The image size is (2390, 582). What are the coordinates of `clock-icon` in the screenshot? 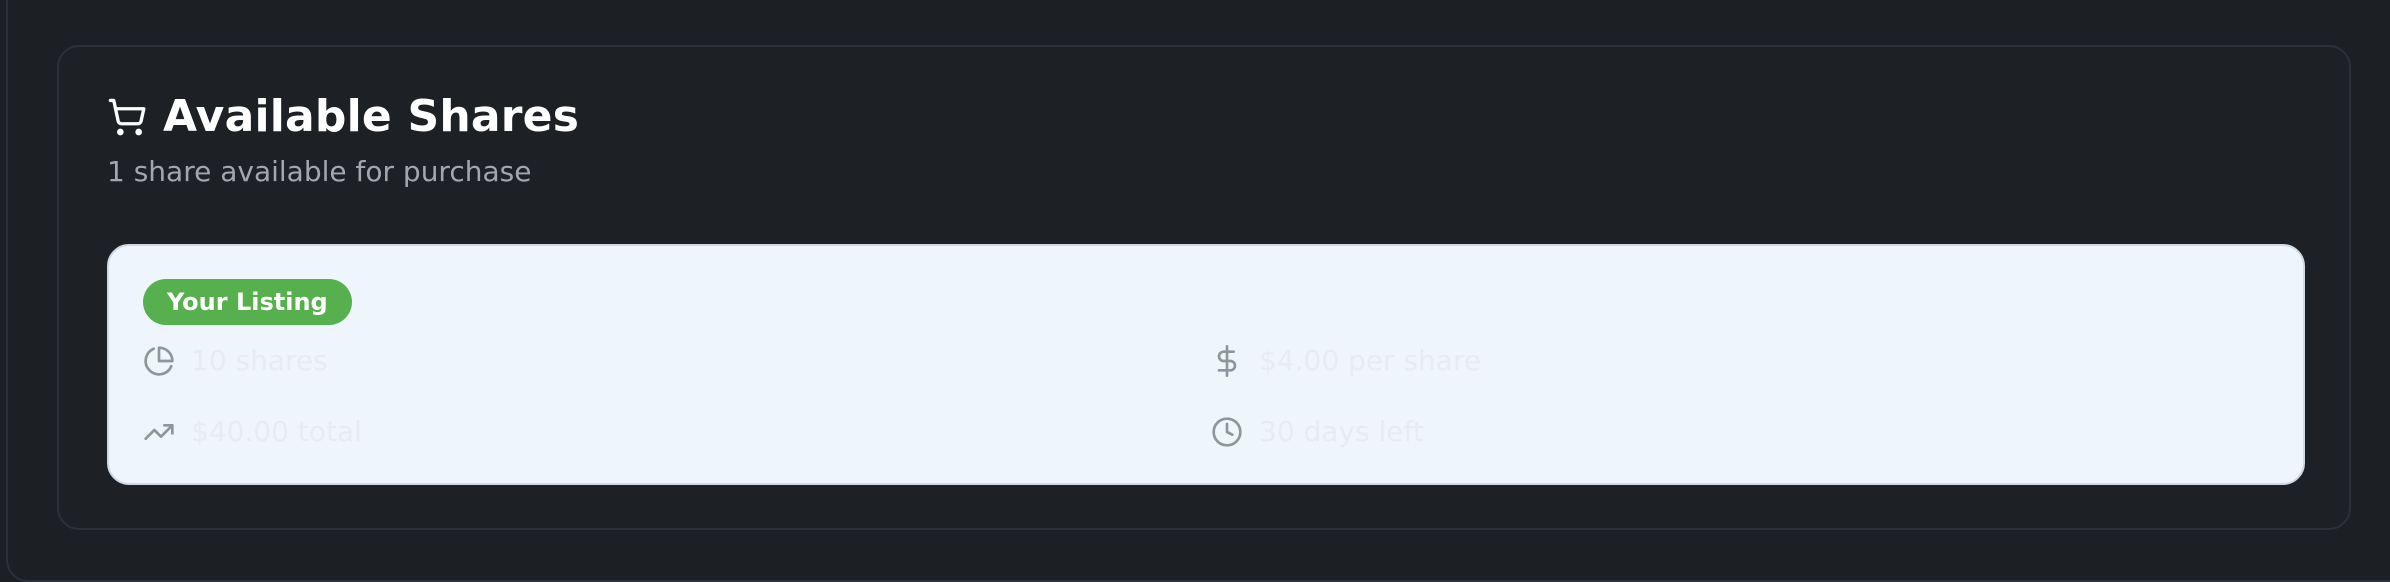 It's located at (1227, 432).